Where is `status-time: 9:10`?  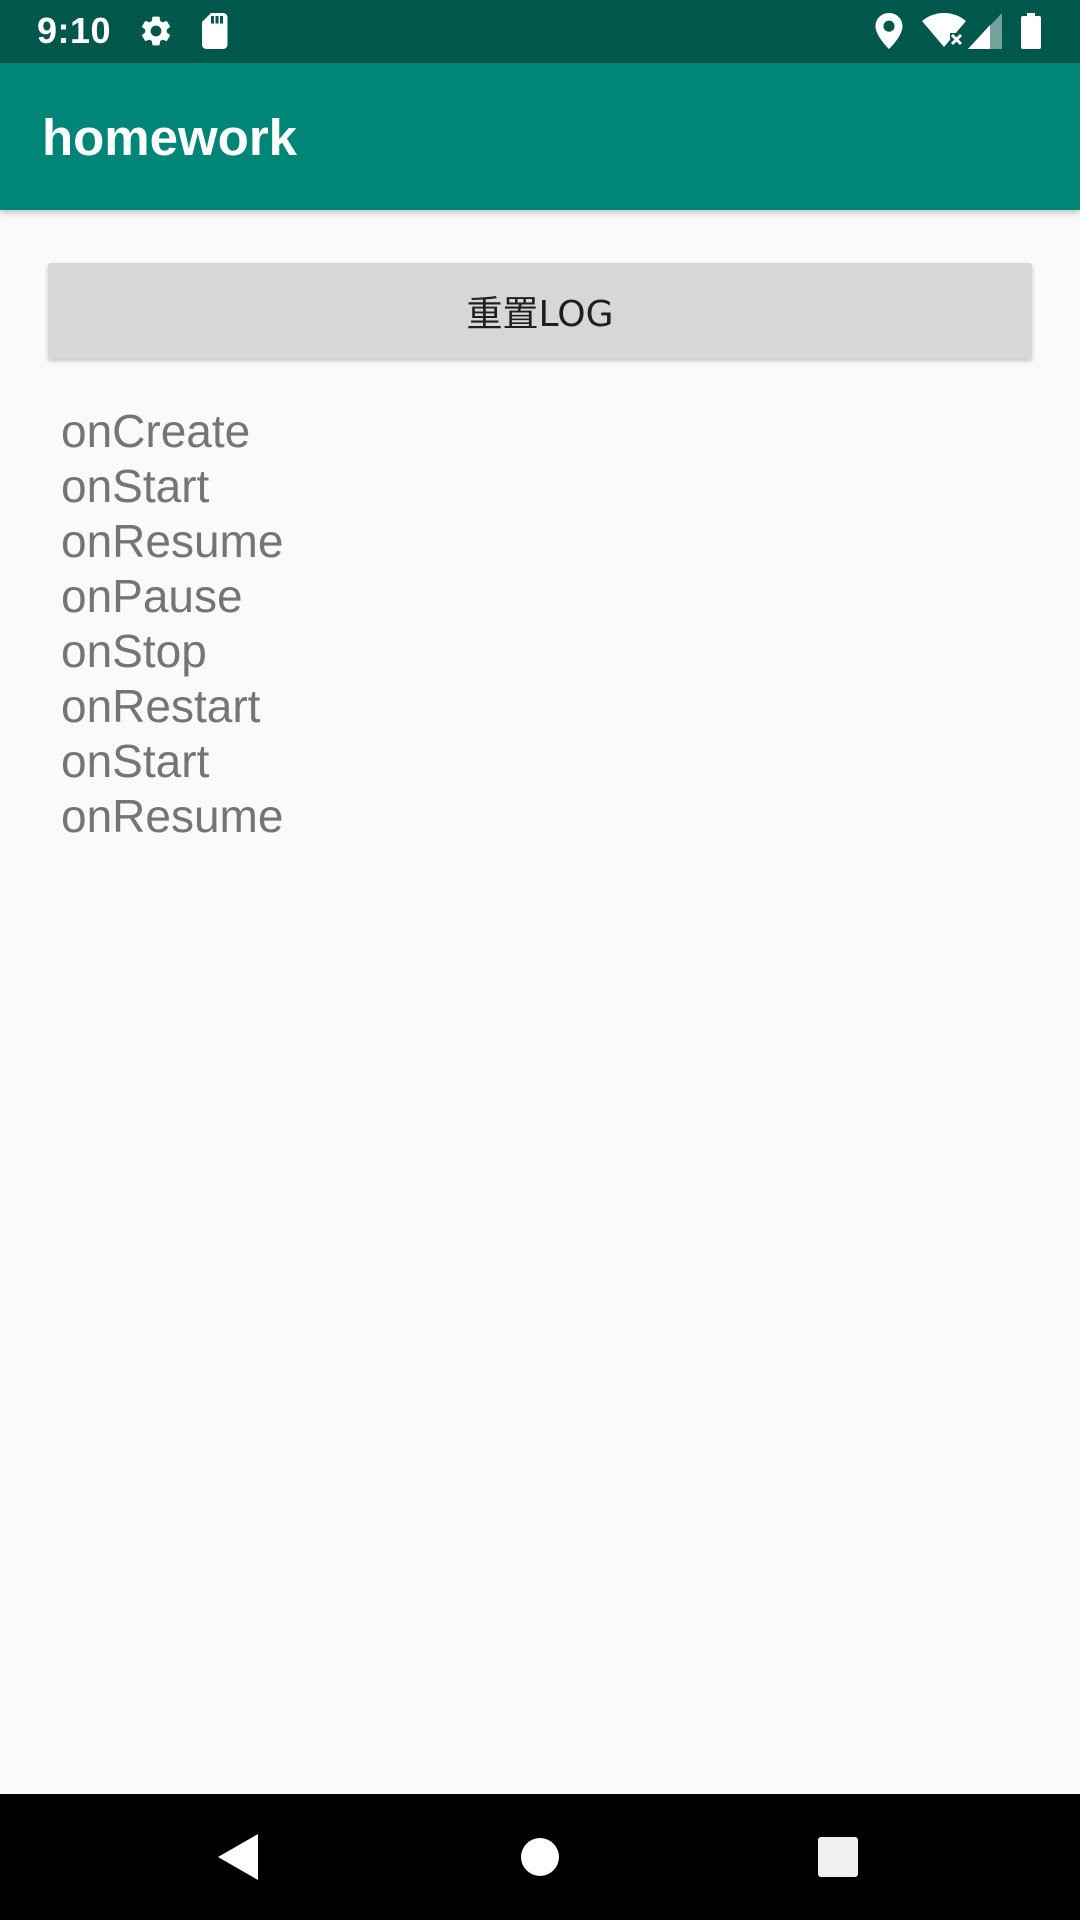 status-time: 9:10 is located at coordinates (74, 30).